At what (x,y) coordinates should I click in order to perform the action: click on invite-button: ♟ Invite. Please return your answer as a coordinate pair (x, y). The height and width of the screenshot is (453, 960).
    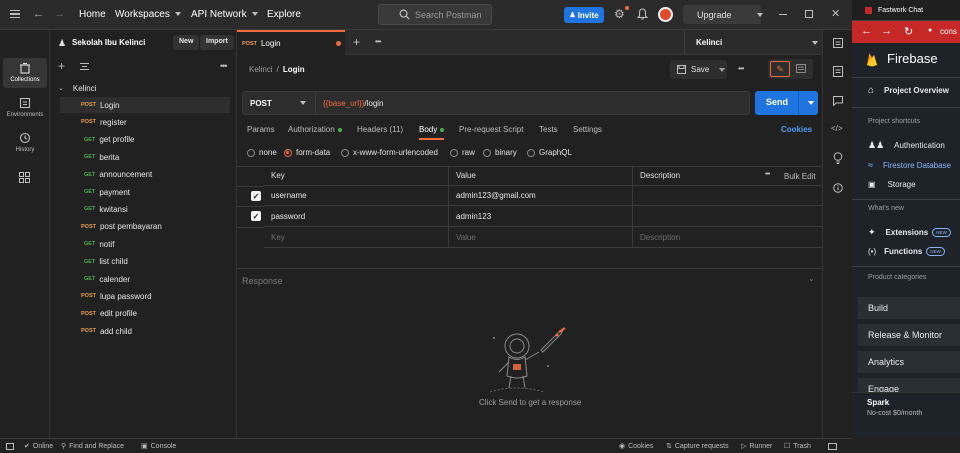
    Looking at the image, I should click on (584, 15).